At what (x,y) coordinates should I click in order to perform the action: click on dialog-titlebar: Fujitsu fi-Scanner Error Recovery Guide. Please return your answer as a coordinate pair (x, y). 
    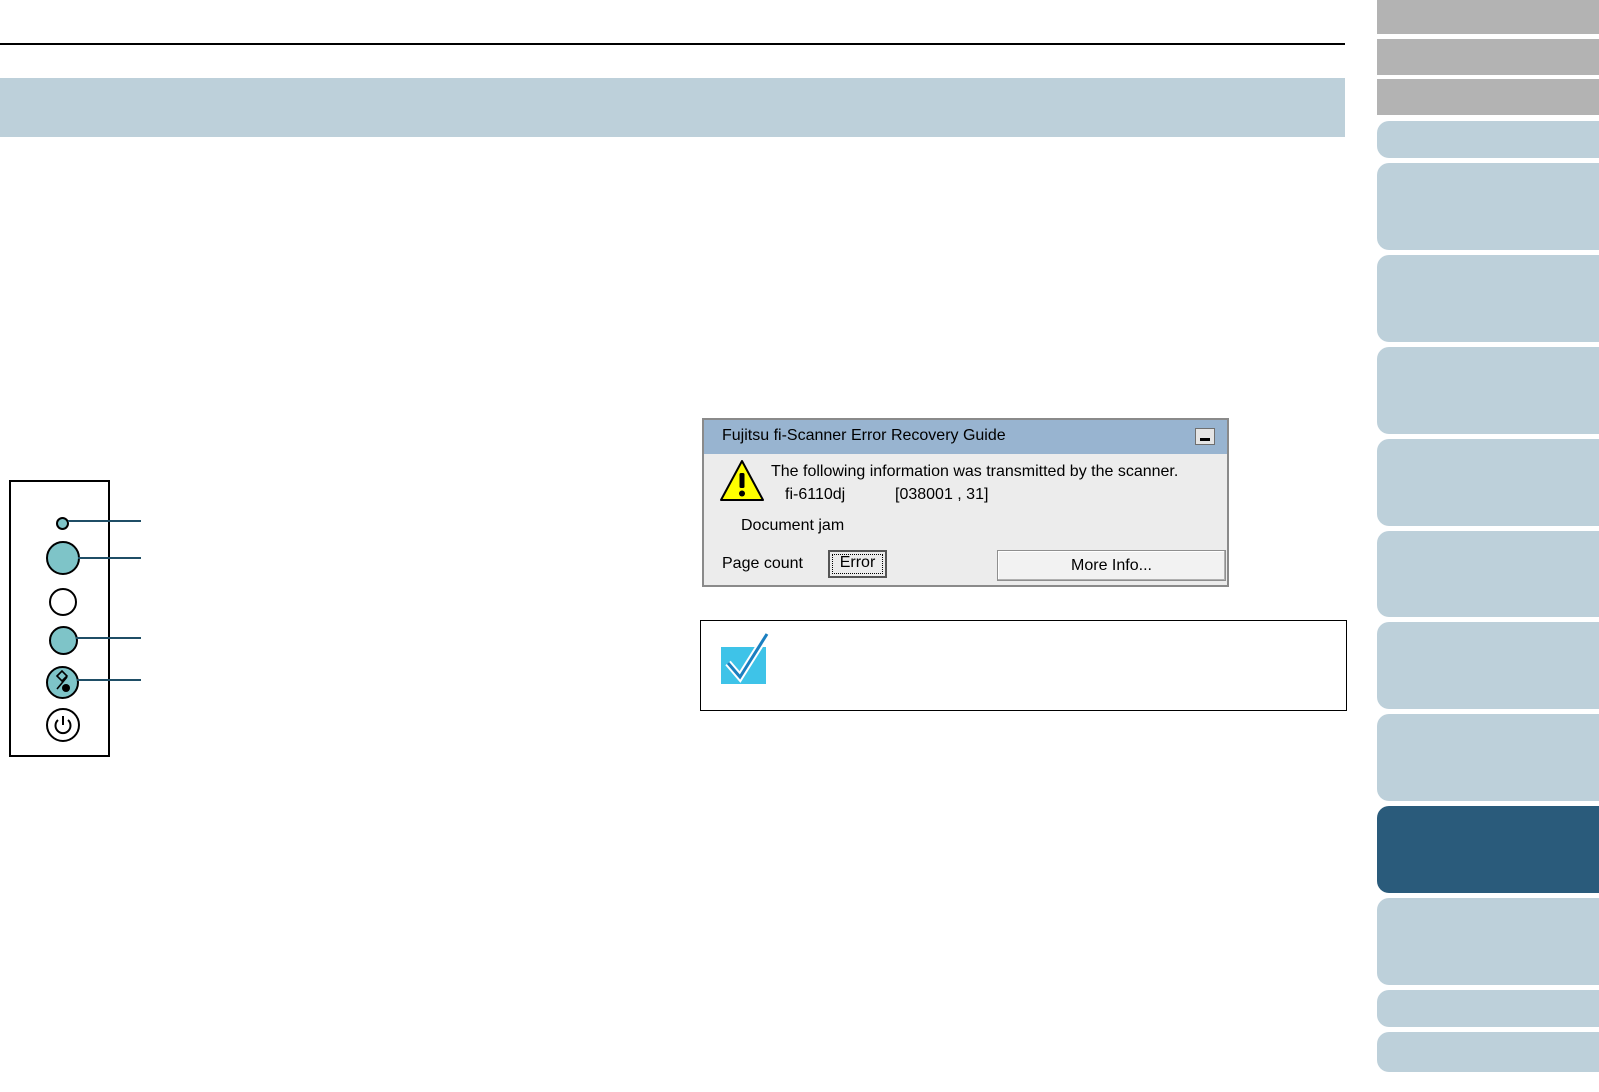
    Looking at the image, I should click on (965, 437).